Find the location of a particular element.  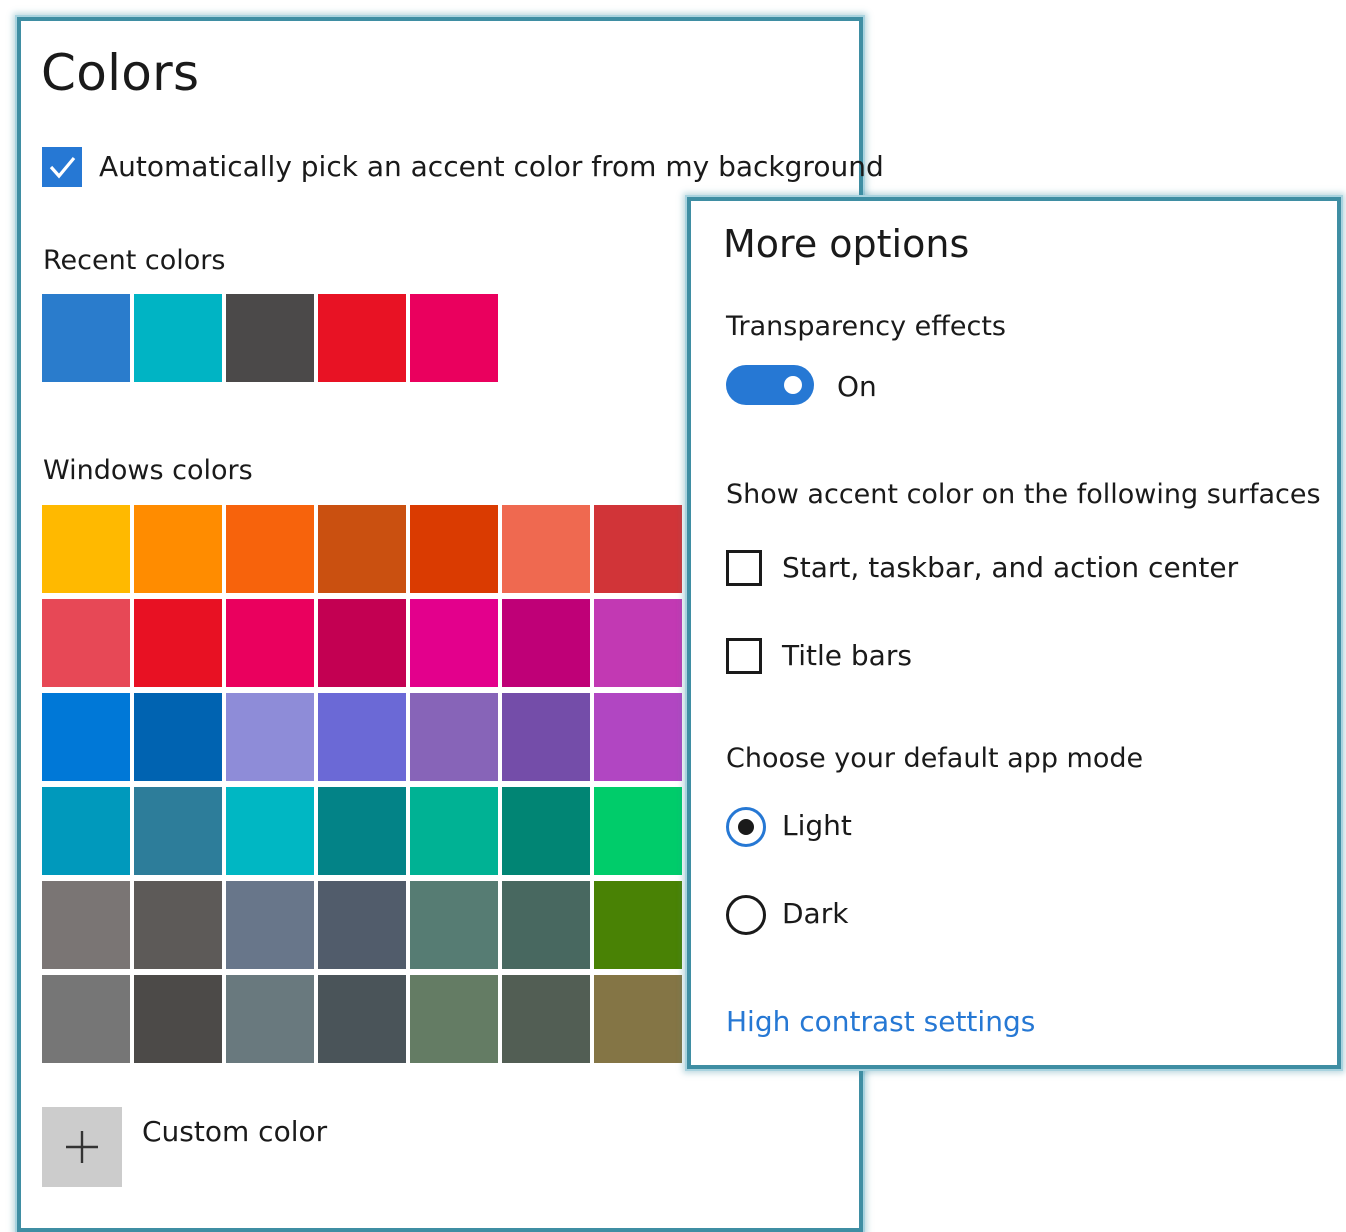

more-options-title: More options is located at coordinates (846, 244).